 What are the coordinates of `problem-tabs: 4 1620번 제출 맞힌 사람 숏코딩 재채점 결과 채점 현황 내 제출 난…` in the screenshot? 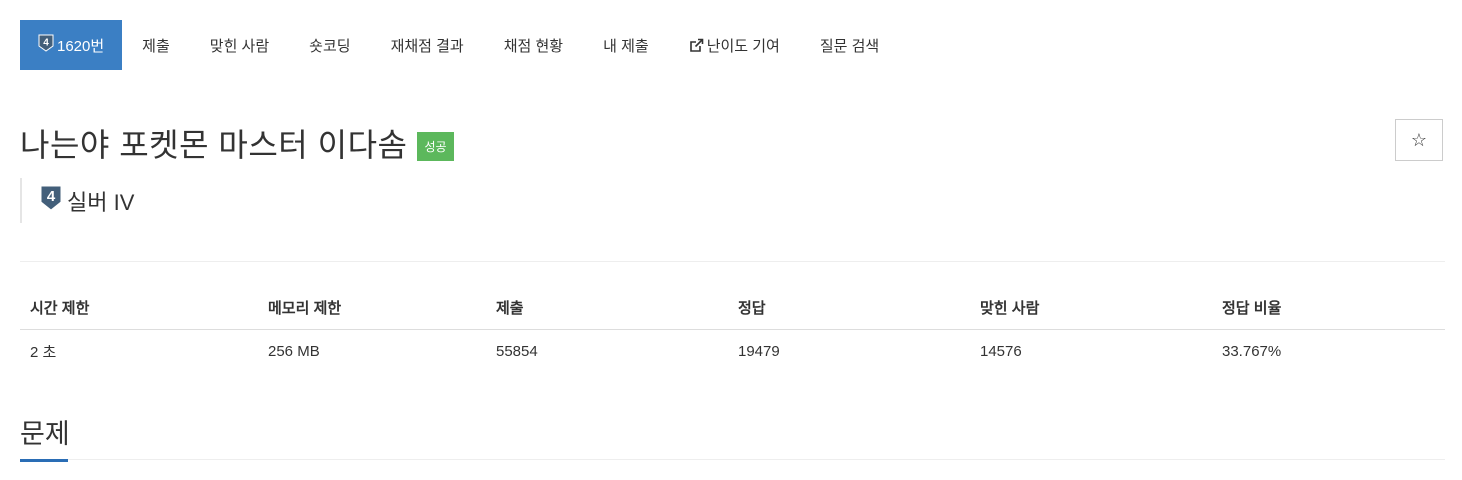 It's located at (459, 45).